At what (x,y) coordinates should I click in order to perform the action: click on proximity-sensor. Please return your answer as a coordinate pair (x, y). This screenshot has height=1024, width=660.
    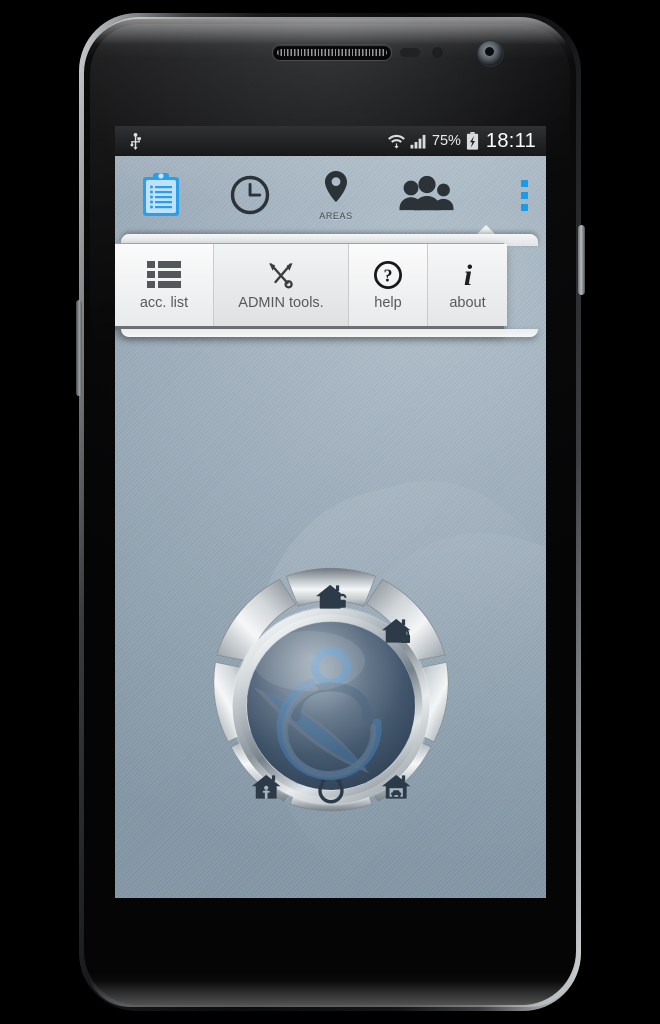
    Looking at the image, I should click on (410, 52).